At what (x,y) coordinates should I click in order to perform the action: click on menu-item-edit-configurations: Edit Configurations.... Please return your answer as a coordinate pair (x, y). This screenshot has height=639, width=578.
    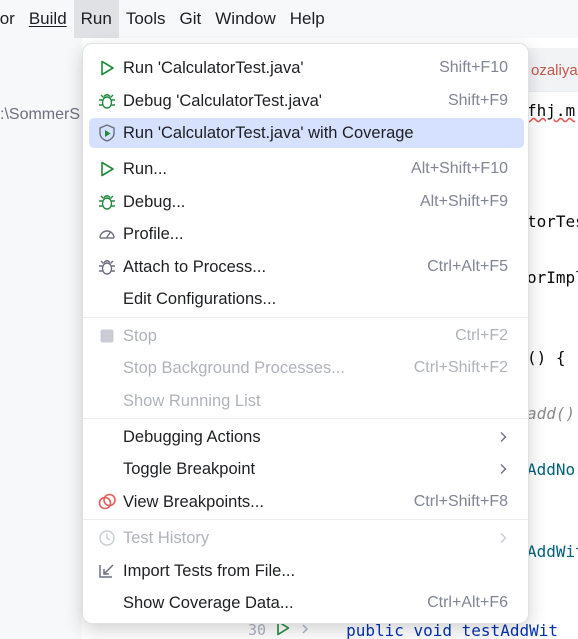
    Looking at the image, I should click on (306, 299).